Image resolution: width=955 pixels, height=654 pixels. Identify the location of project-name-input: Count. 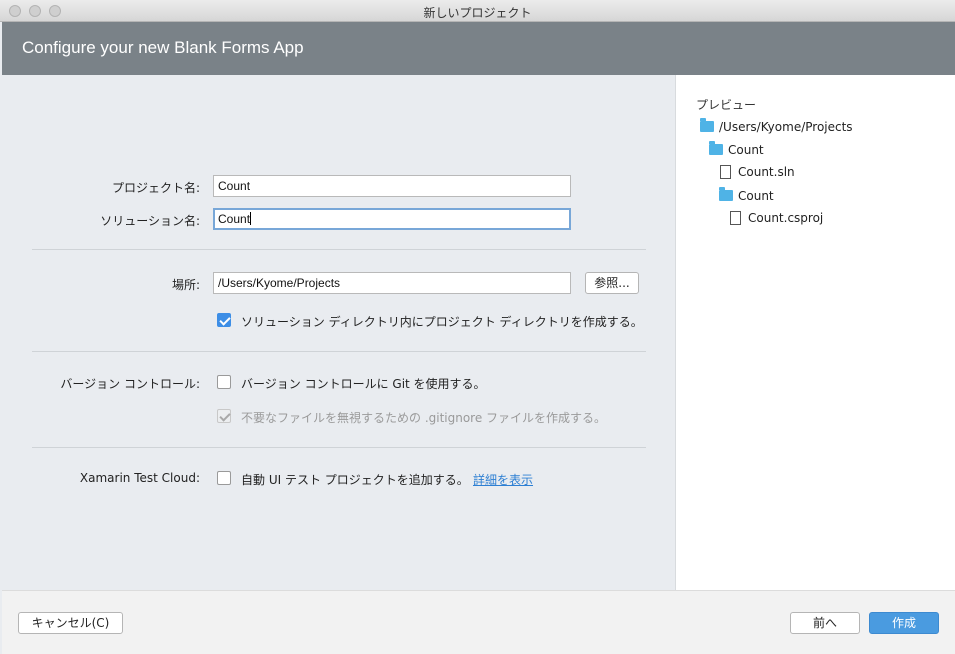
(392, 186).